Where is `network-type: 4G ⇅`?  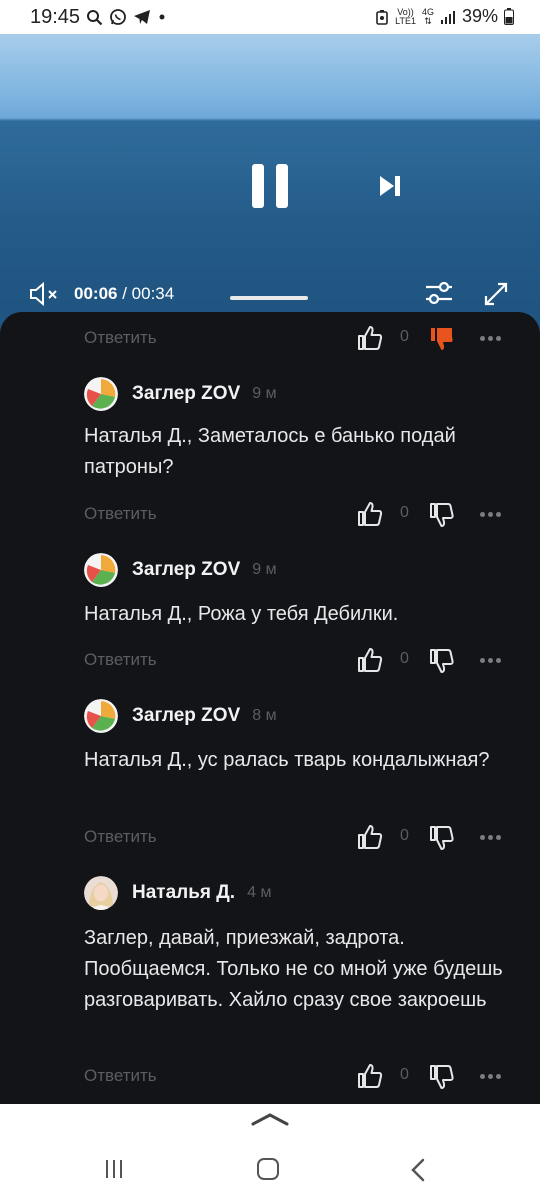
network-type: 4G ⇅ is located at coordinates (427, 16).